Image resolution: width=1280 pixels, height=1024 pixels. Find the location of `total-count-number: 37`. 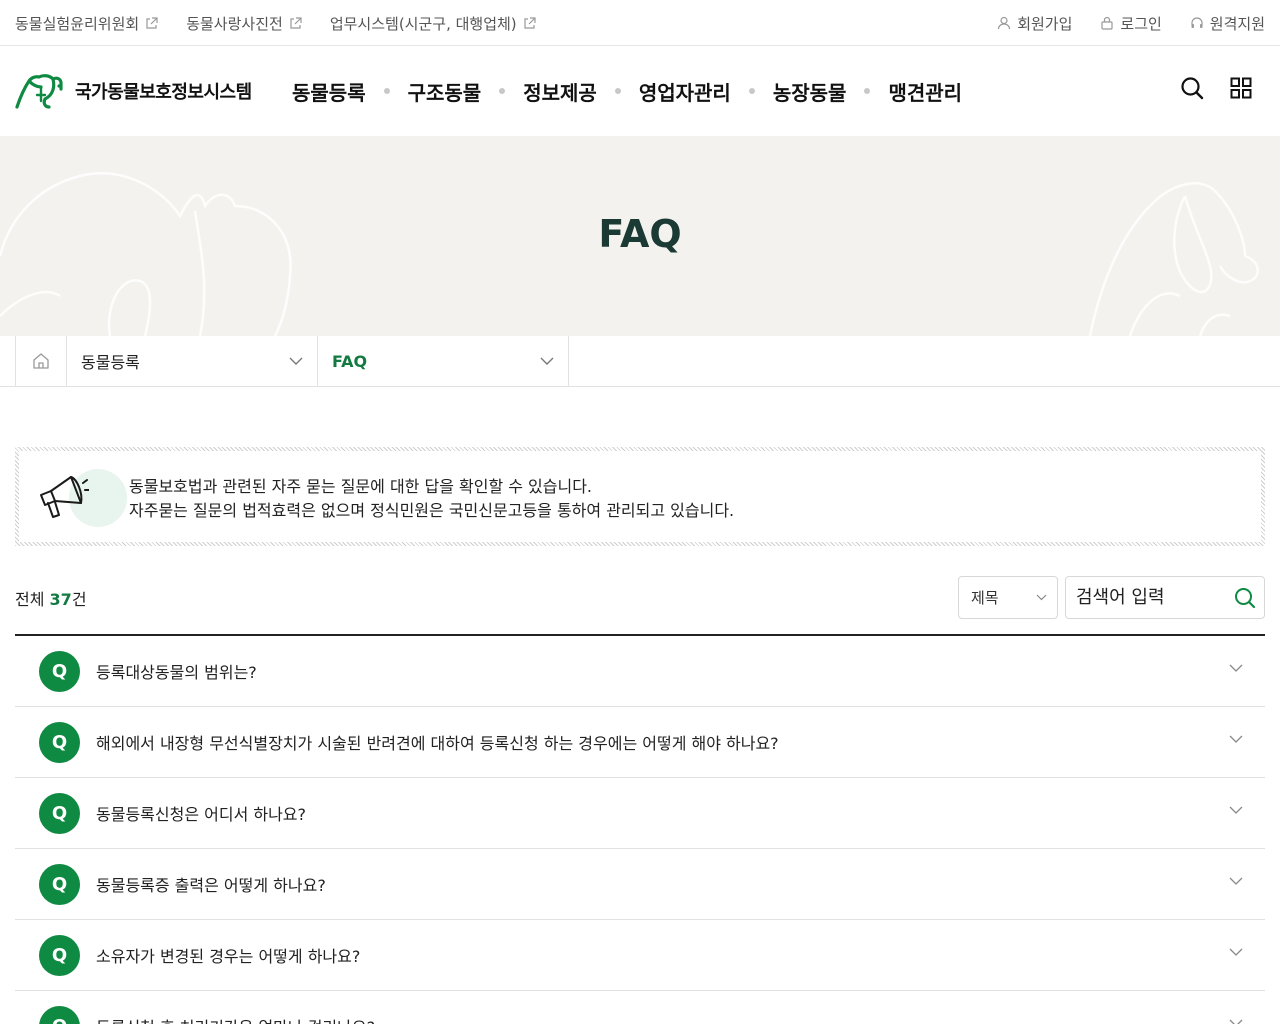

total-count-number: 37 is located at coordinates (60, 599).